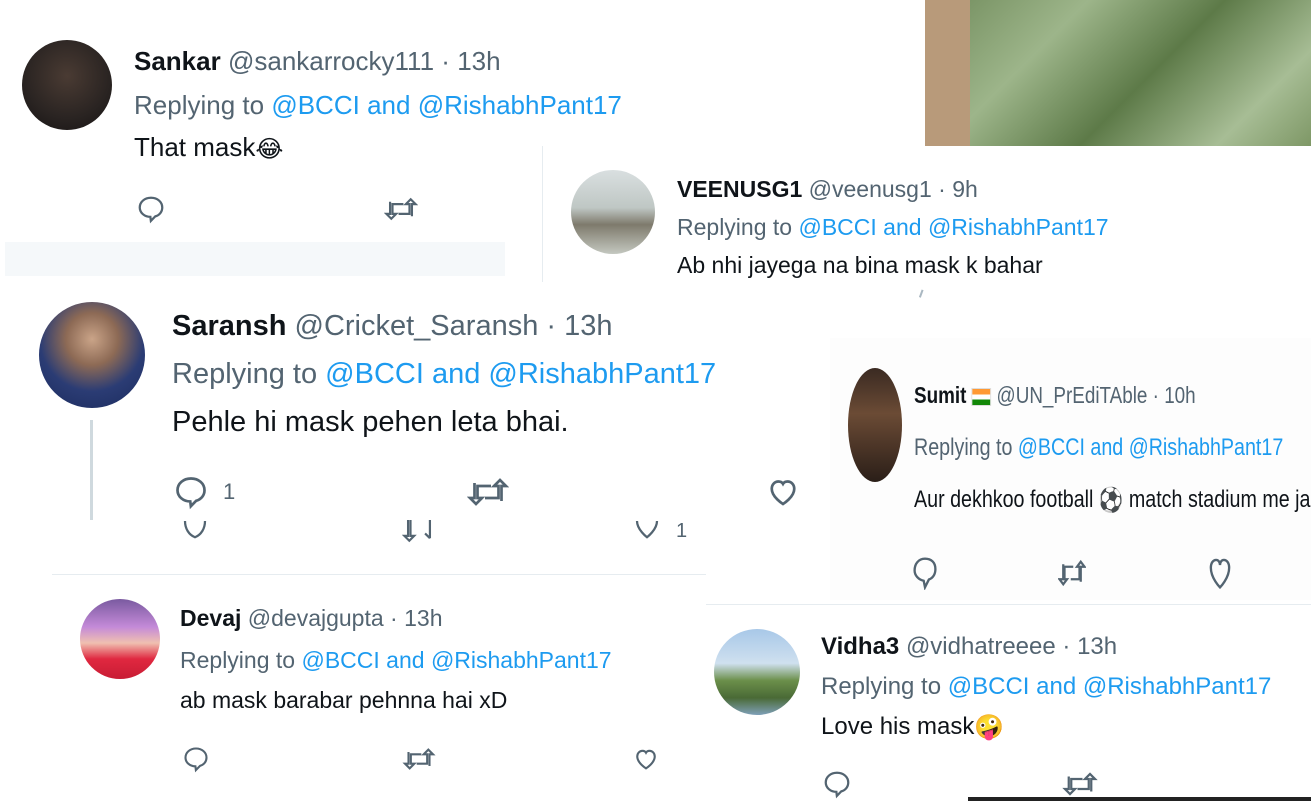  What do you see at coordinates (965, 189) in the screenshot?
I see `timestamp: 9h` at bounding box center [965, 189].